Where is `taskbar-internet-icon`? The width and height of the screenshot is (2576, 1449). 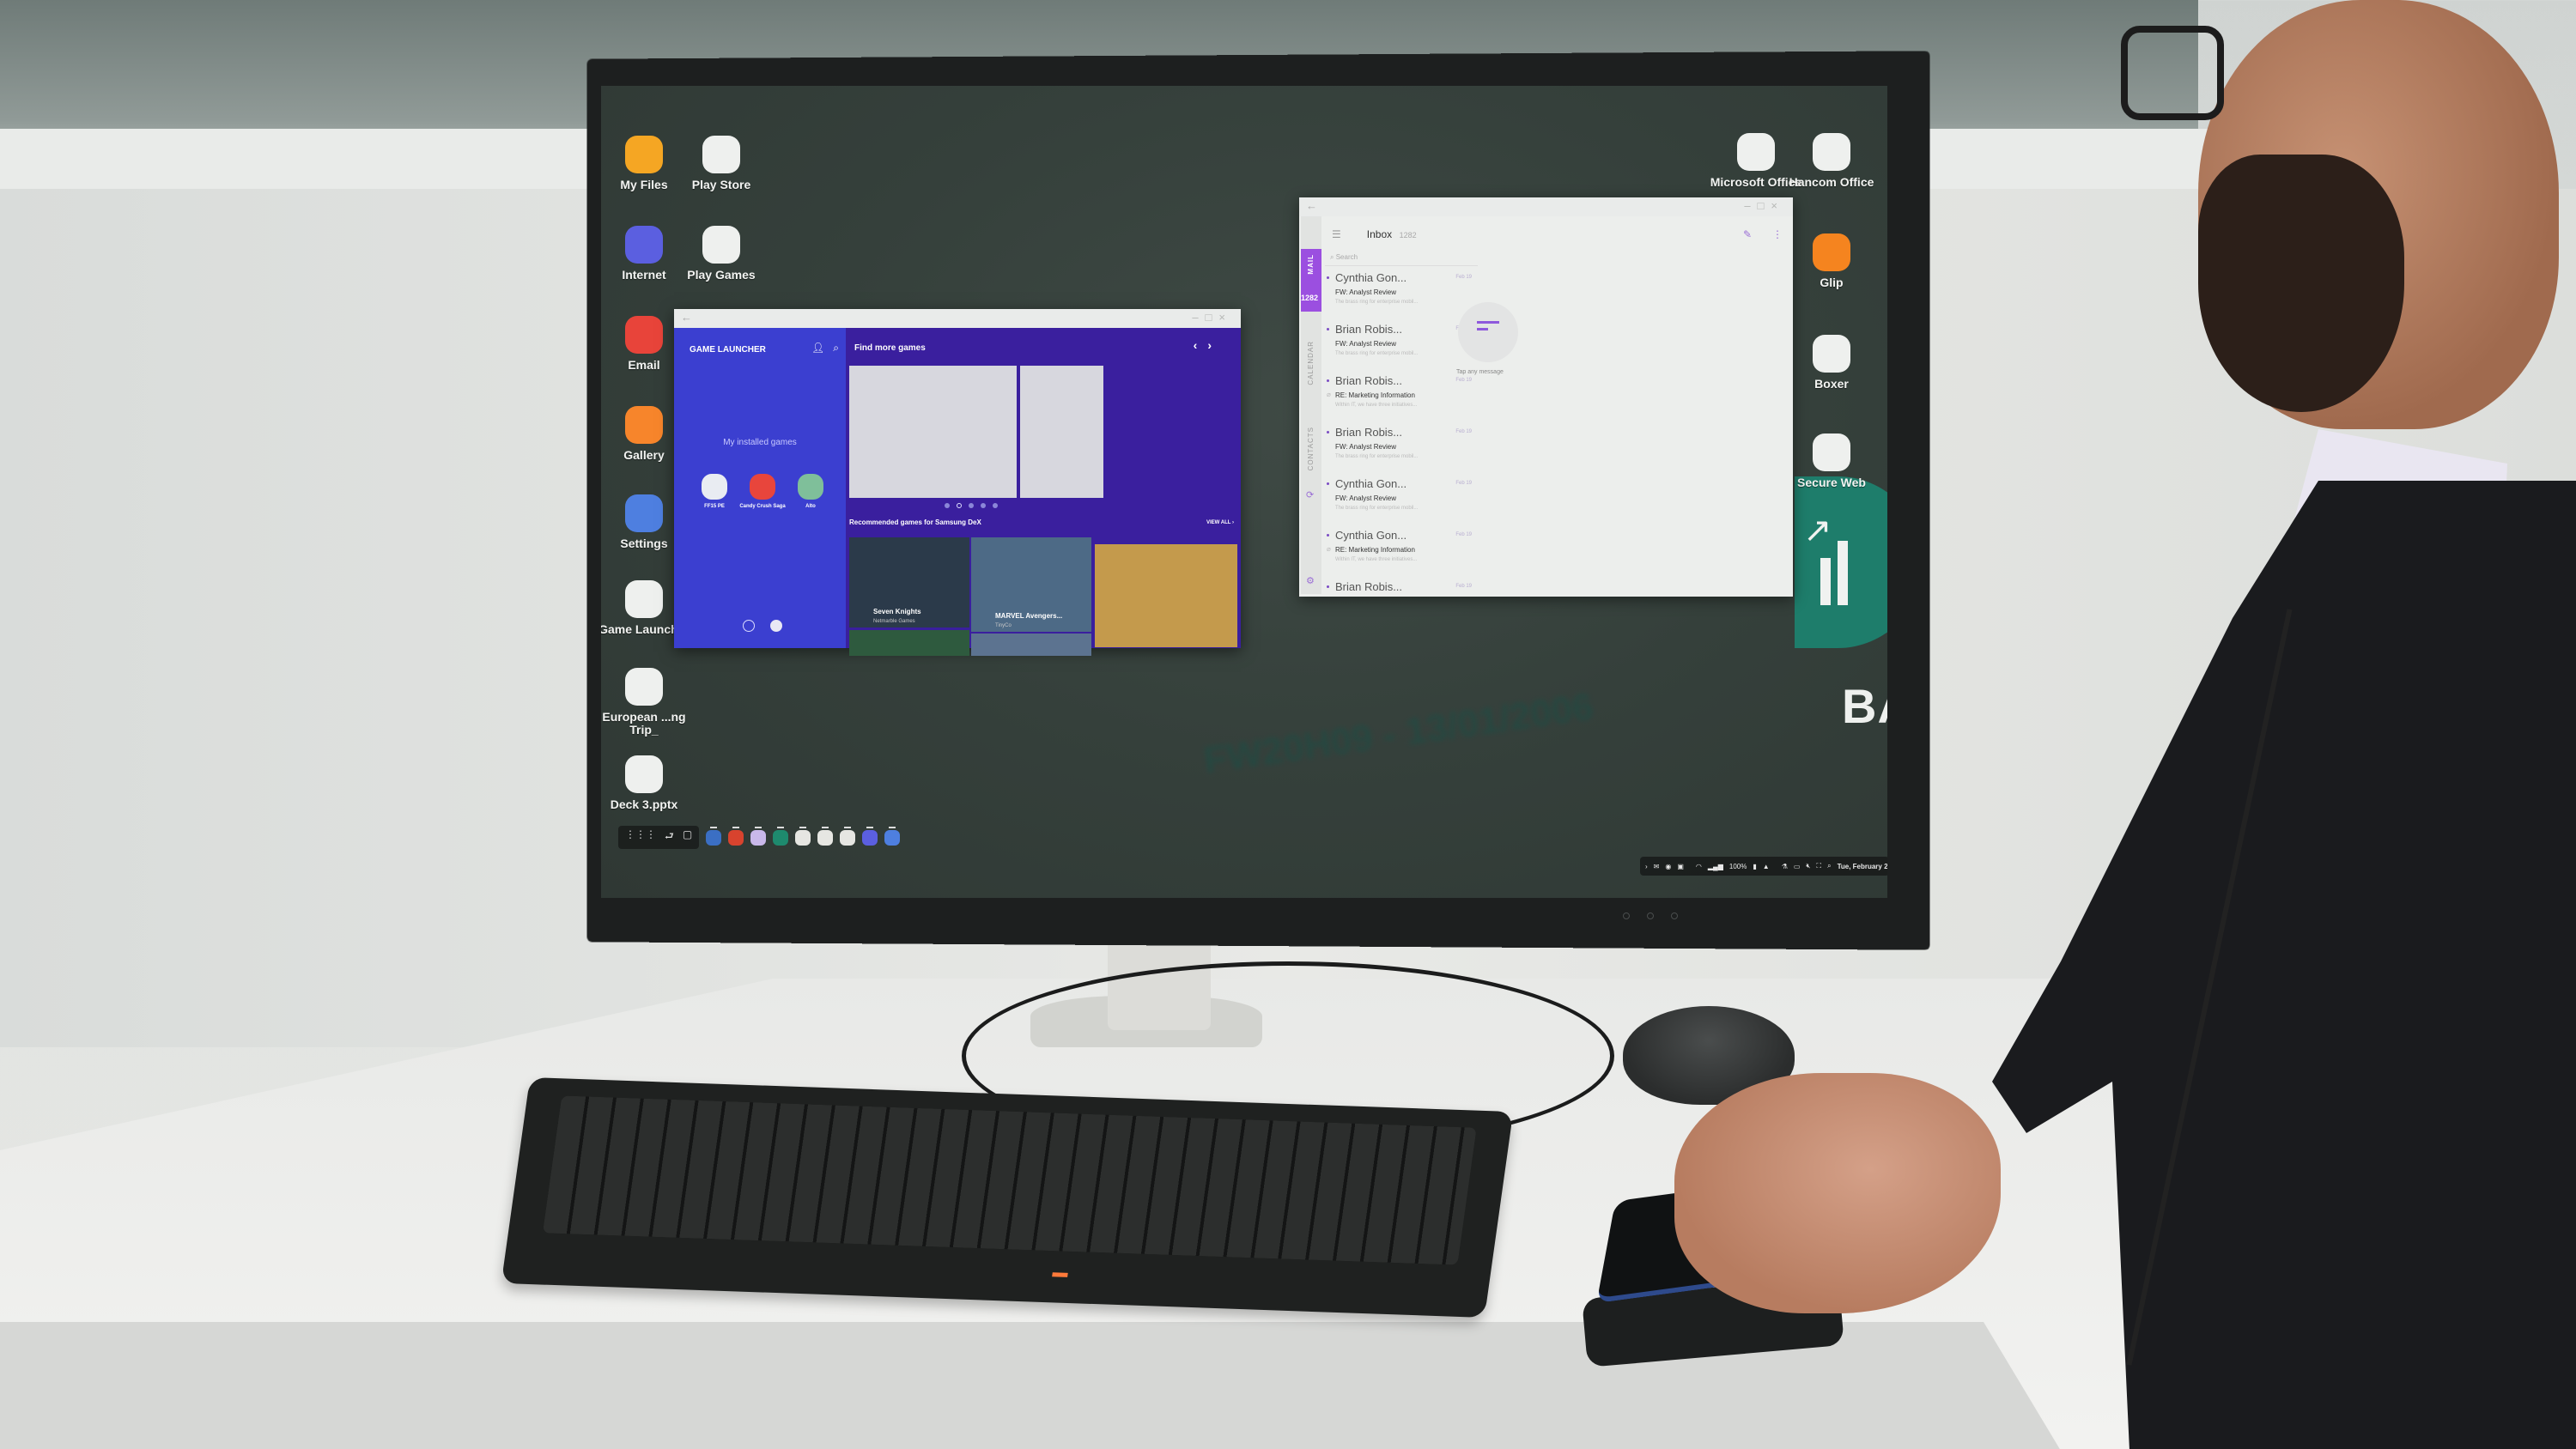 taskbar-internet-icon is located at coordinates (870, 836).